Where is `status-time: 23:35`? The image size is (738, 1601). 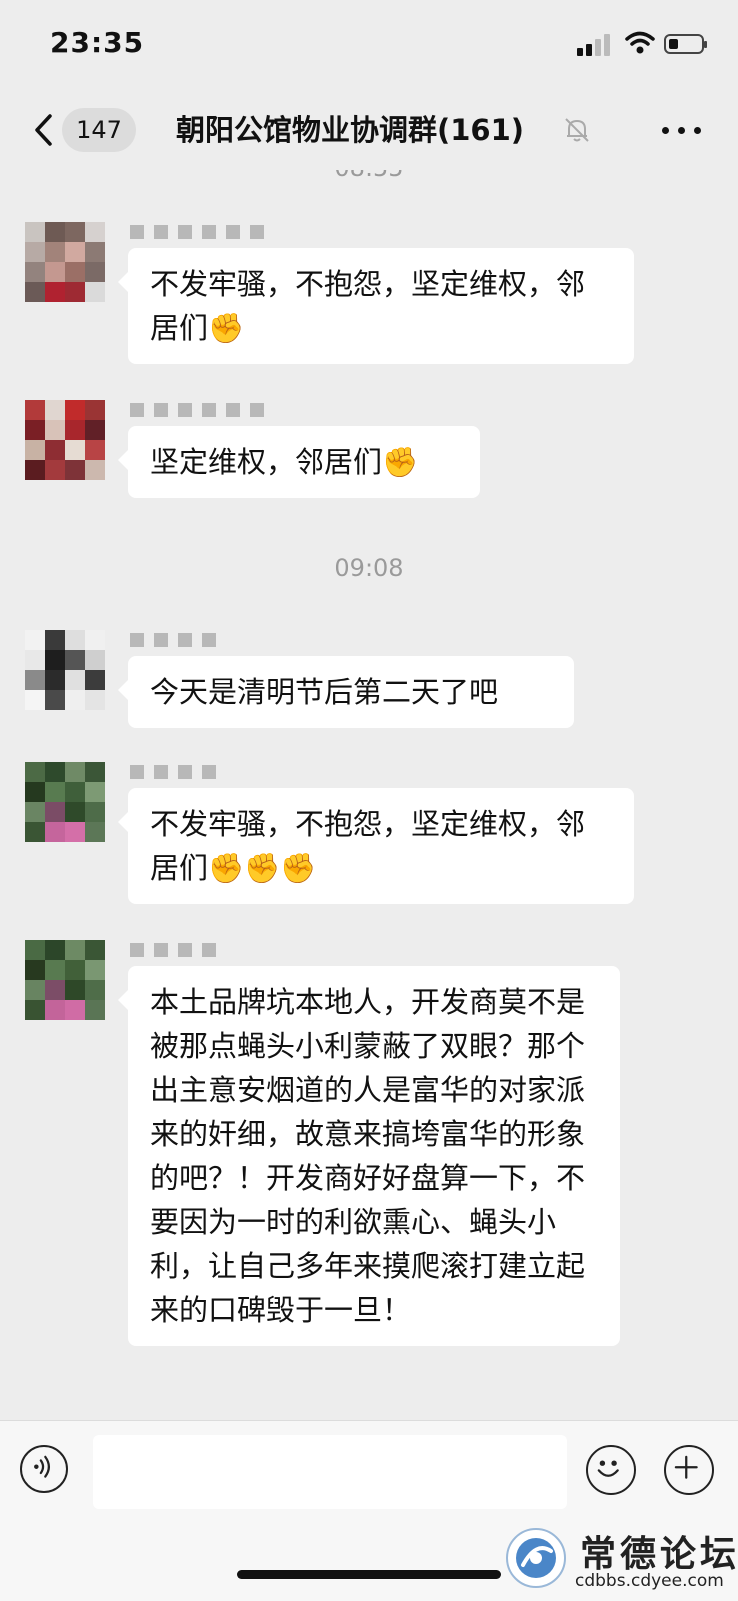
status-time: 23:35 is located at coordinates (97, 42).